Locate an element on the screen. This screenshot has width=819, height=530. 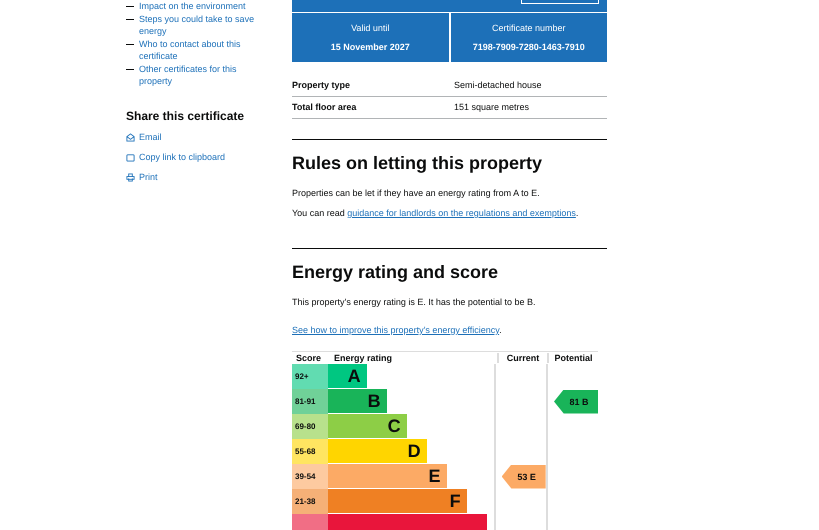
cell-value: 7198-7909-7280-1463-7910 is located at coordinates (529, 47).